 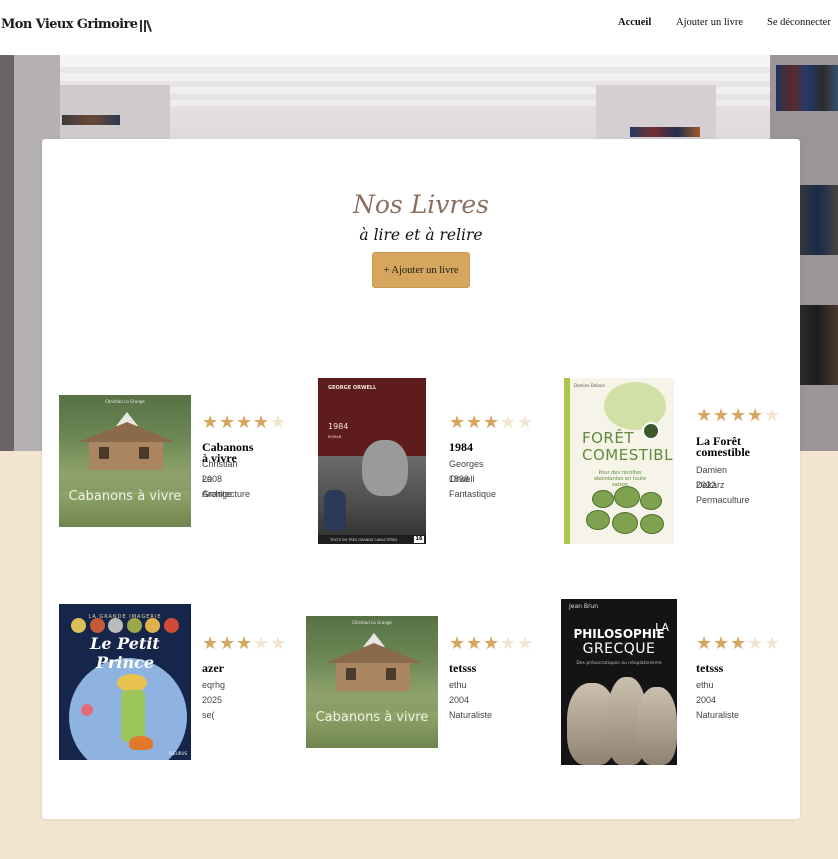 I want to click on page-title: Nos Livres, so click(x=421, y=204).